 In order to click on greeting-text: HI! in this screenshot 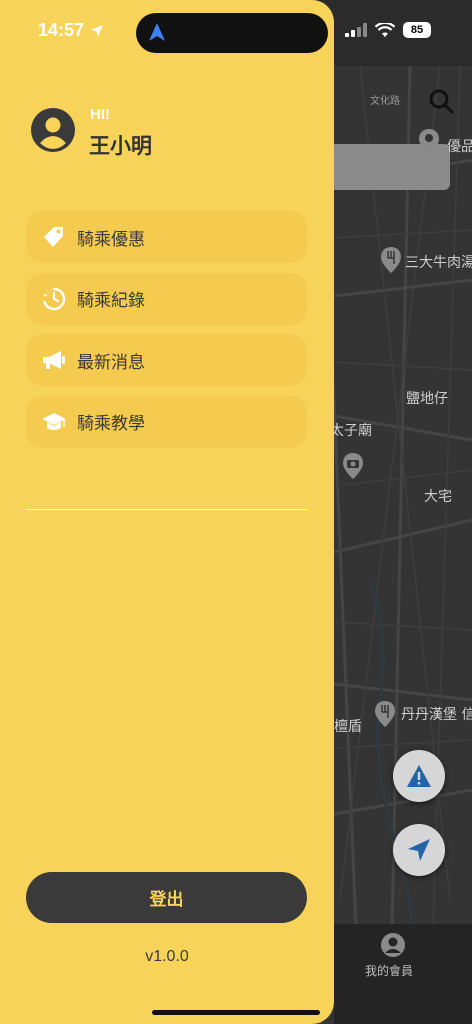, I will do `click(100, 114)`.